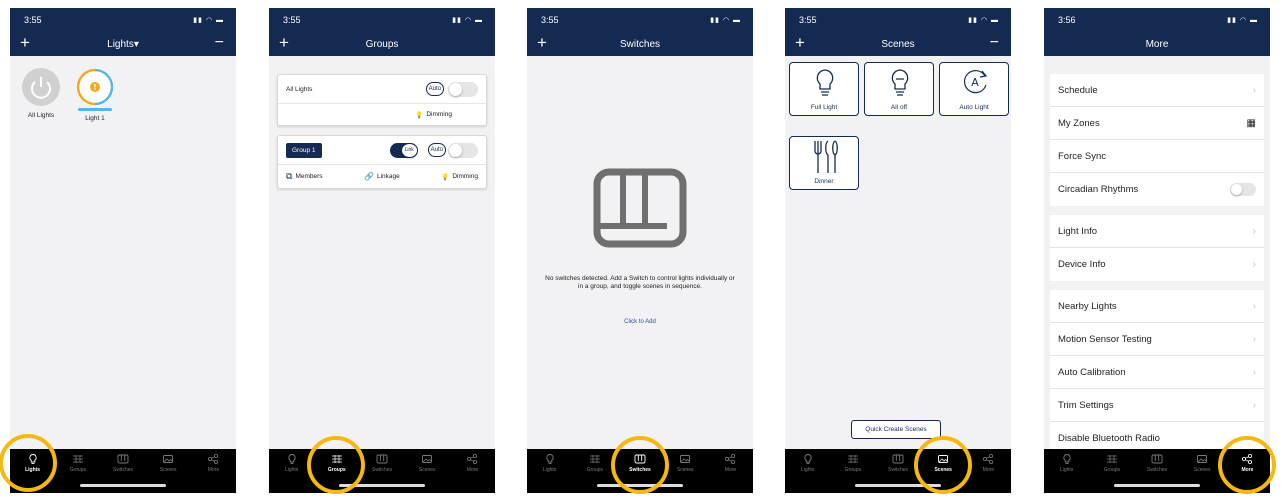 This screenshot has width=1286, height=500. What do you see at coordinates (1157, 264) in the screenshot?
I see `menu-item-device-info: Device Info ›` at bounding box center [1157, 264].